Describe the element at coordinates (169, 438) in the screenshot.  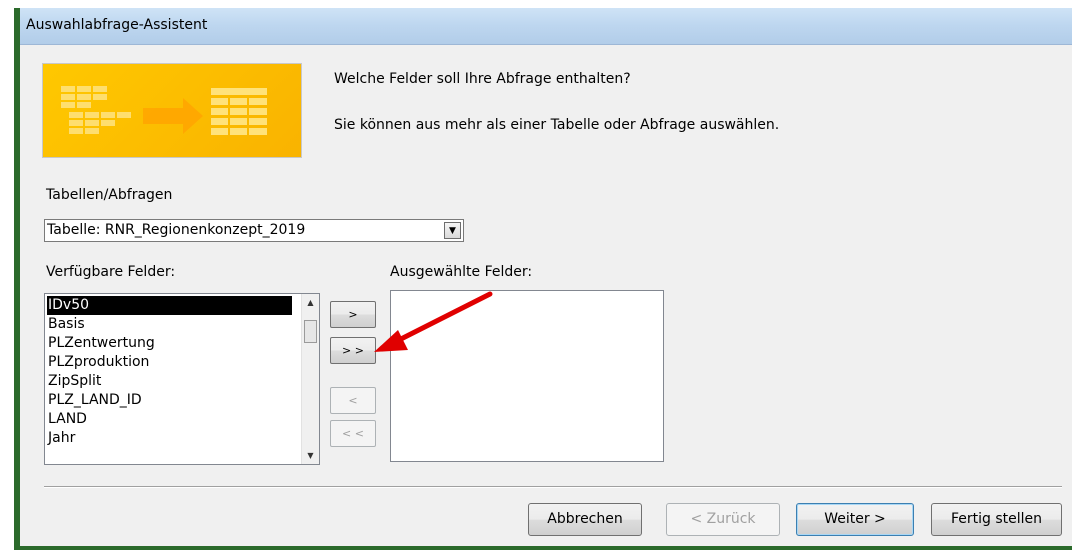
I see `list-item: Jahr` at that location.